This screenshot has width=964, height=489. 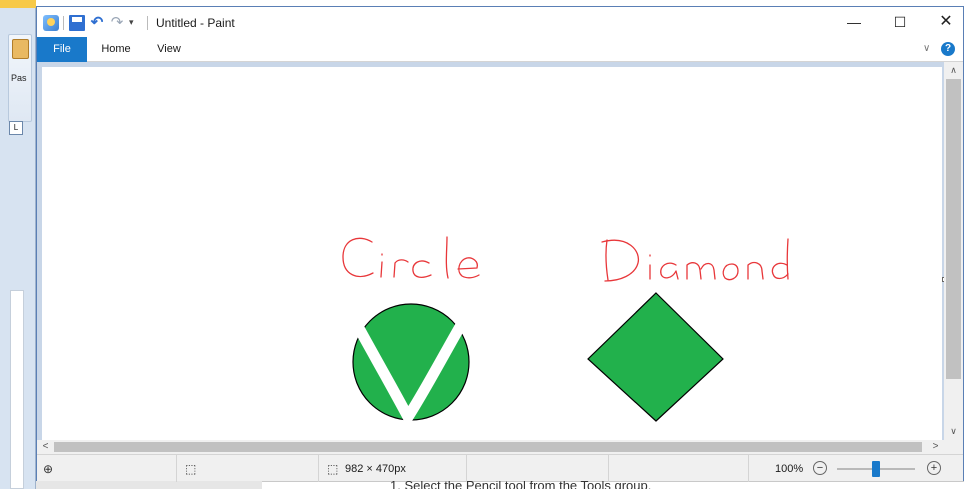 I want to click on horizontal-scroll-thumb, so click(x=488, y=447).